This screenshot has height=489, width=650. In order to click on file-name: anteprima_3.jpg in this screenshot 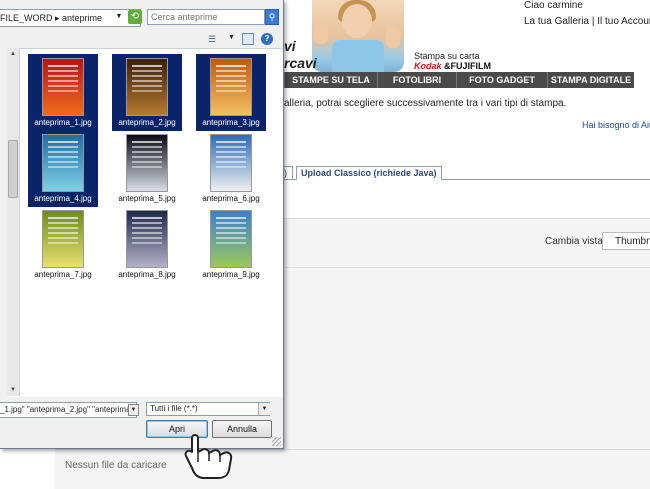, I will do `click(231, 122)`.